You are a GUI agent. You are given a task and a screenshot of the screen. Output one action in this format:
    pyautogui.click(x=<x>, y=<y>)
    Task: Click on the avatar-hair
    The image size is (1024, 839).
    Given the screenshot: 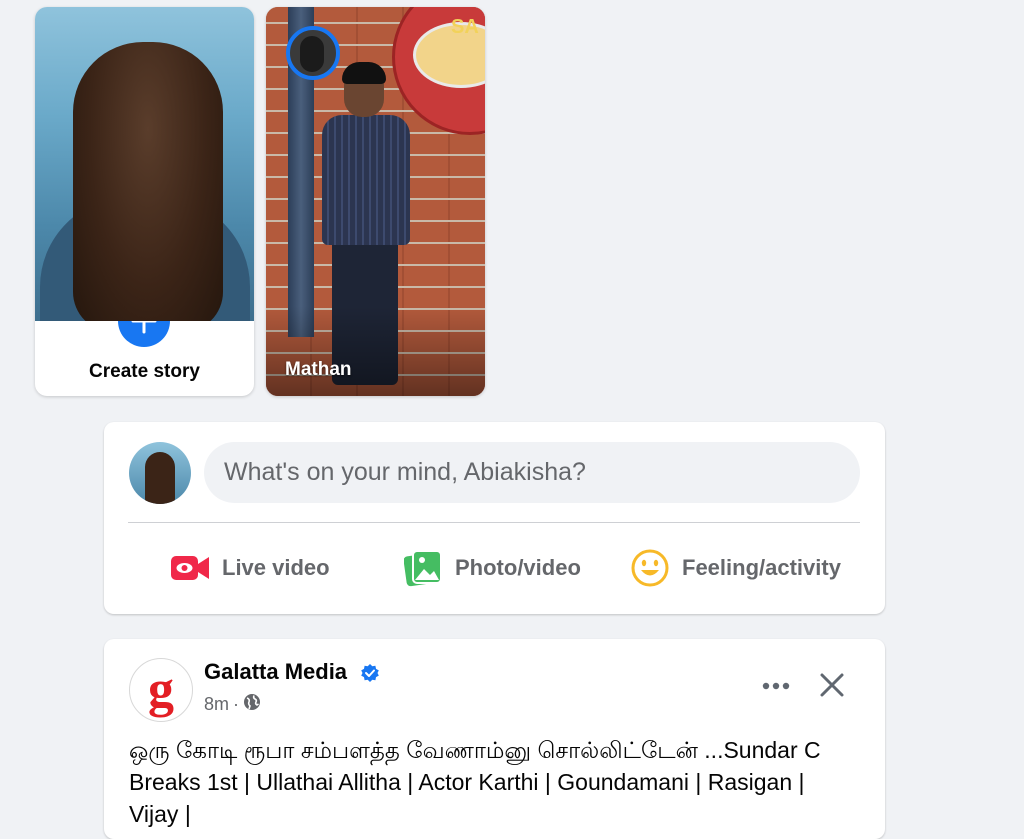 What is the action you would take?
    pyautogui.click(x=160, y=478)
    